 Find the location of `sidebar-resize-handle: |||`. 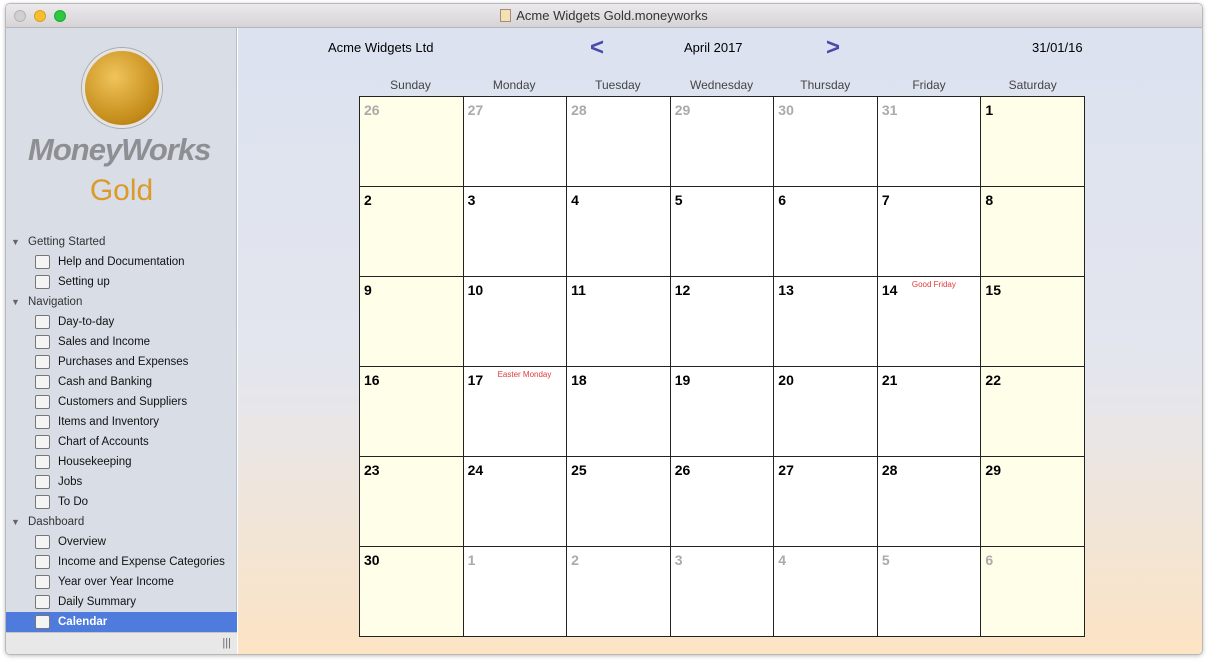

sidebar-resize-handle: ||| is located at coordinates (121, 643).